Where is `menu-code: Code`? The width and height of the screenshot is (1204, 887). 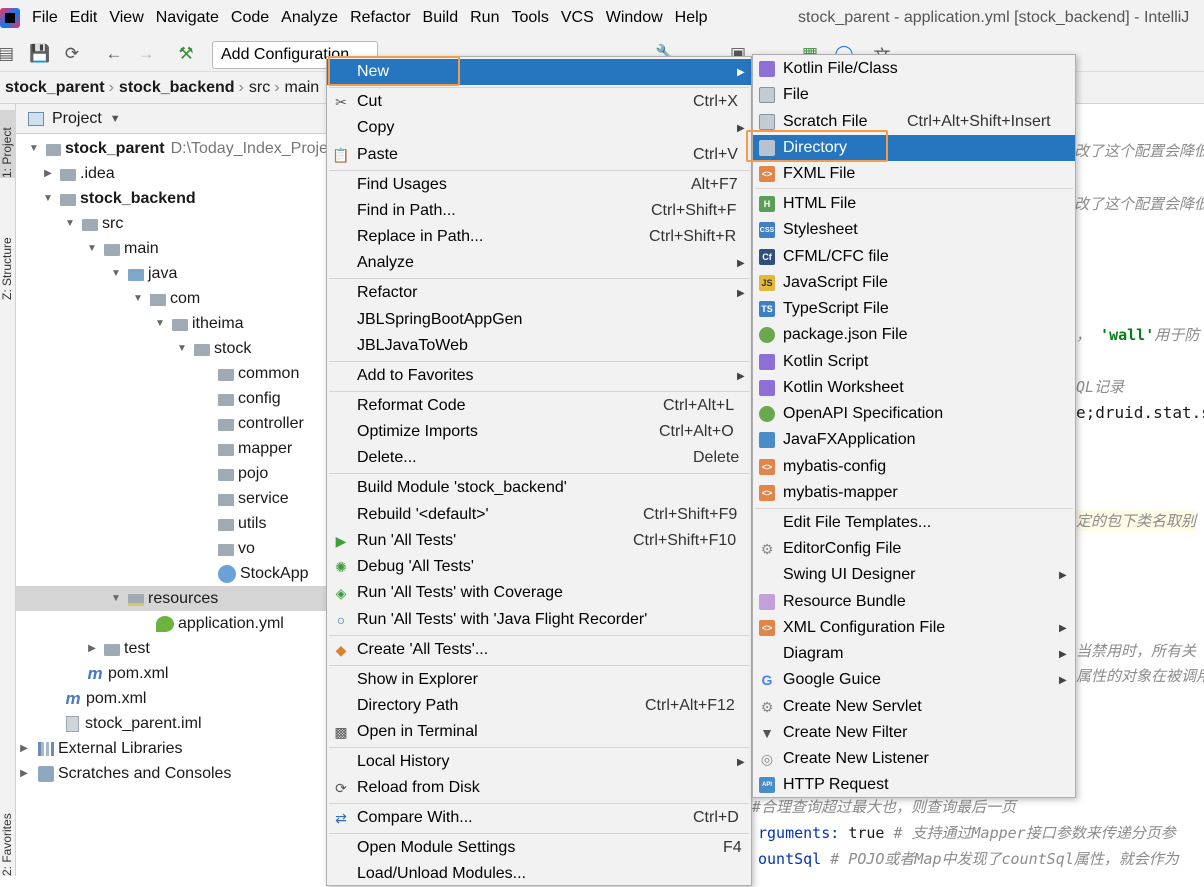 menu-code: Code is located at coordinates (250, 18).